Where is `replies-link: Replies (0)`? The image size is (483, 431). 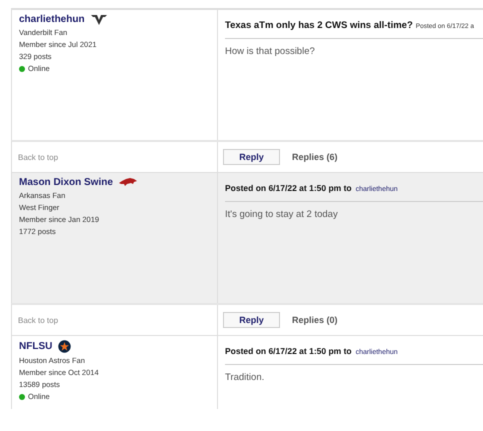
replies-link: Replies (0) is located at coordinates (315, 320).